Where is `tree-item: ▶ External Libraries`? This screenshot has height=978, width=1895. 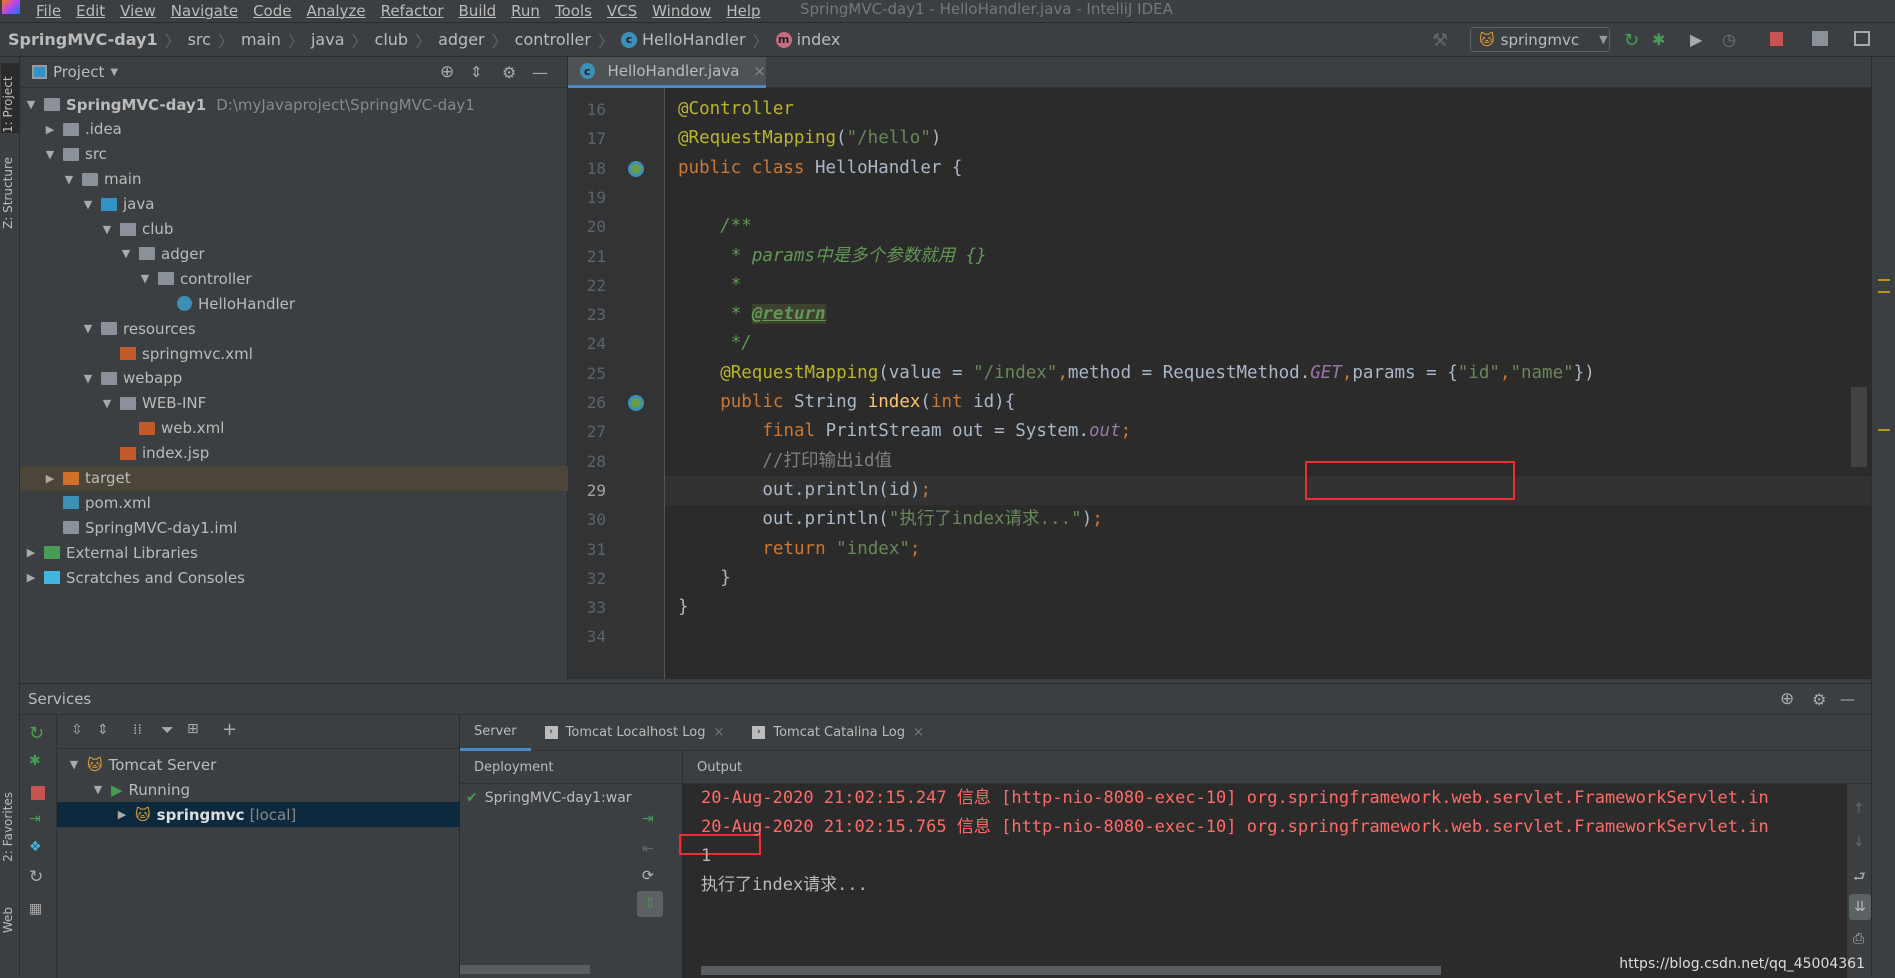
tree-item: ▶ External Libraries is located at coordinates (294, 552).